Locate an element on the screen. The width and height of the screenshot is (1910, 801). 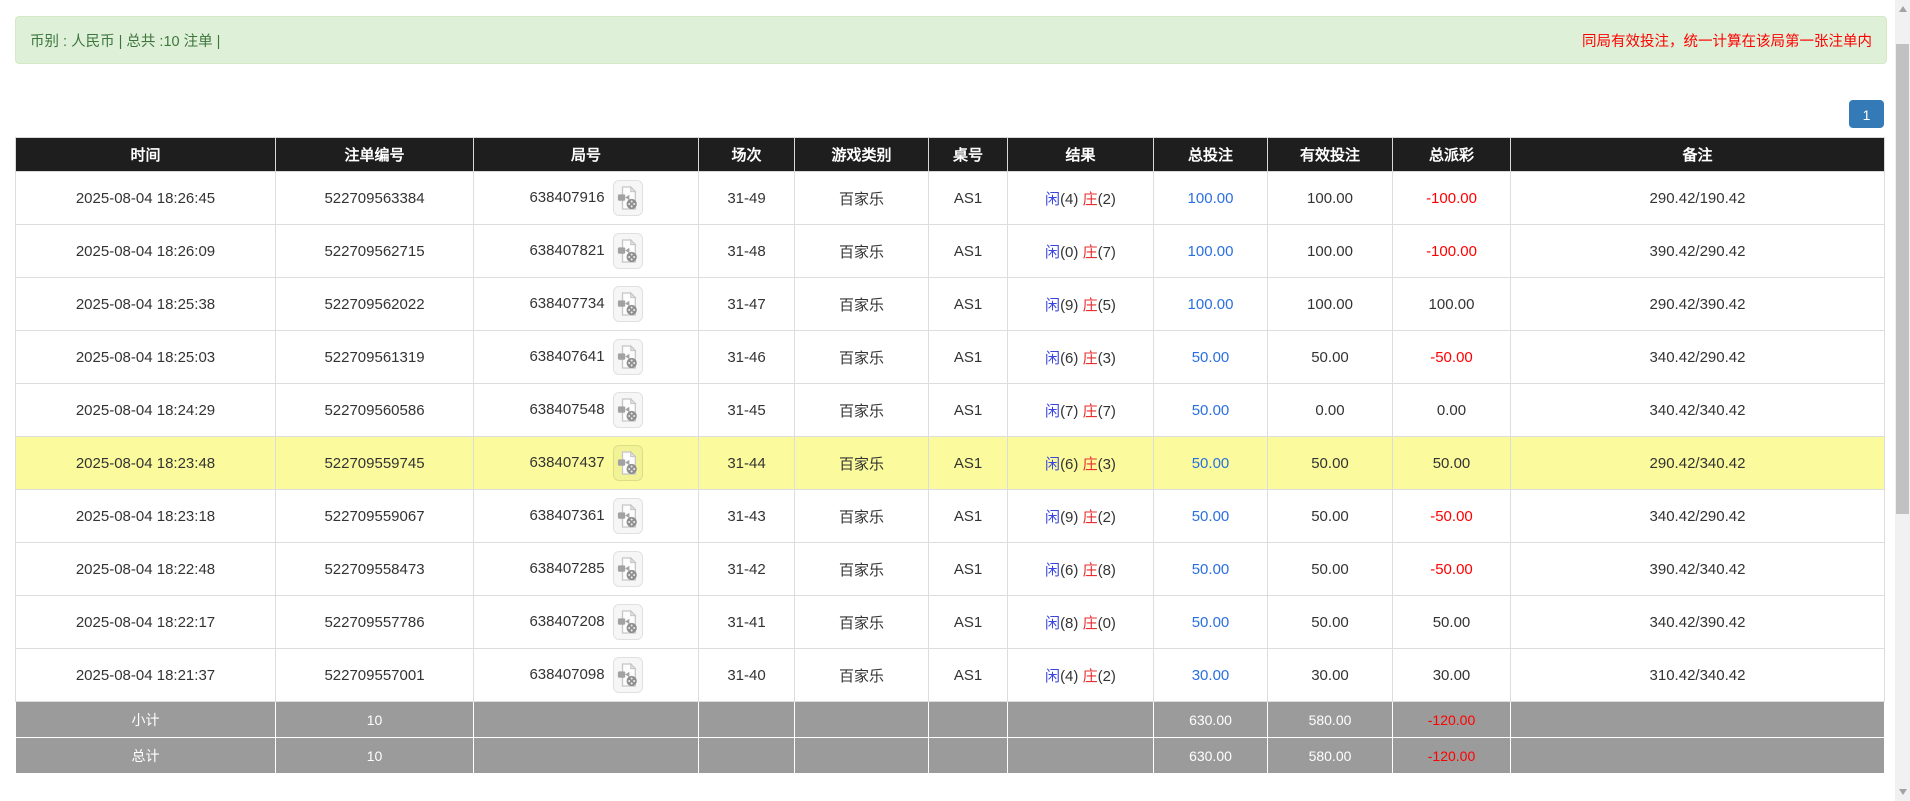
pagination-page-1-button: 1 is located at coordinates (1866, 114).